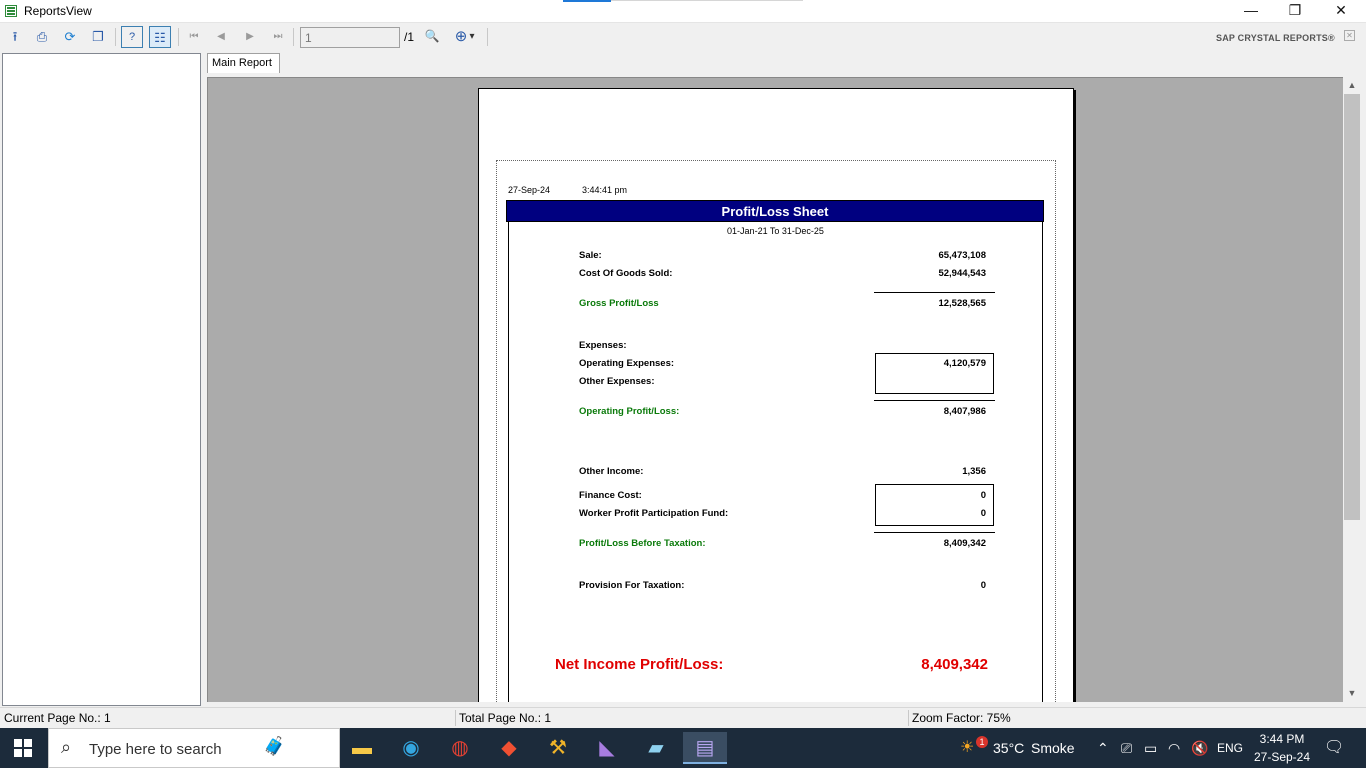 The height and width of the screenshot is (768, 1366). What do you see at coordinates (1352, 85) in the screenshot?
I see `scroll-up-icon: ▲` at bounding box center [1352, 85].